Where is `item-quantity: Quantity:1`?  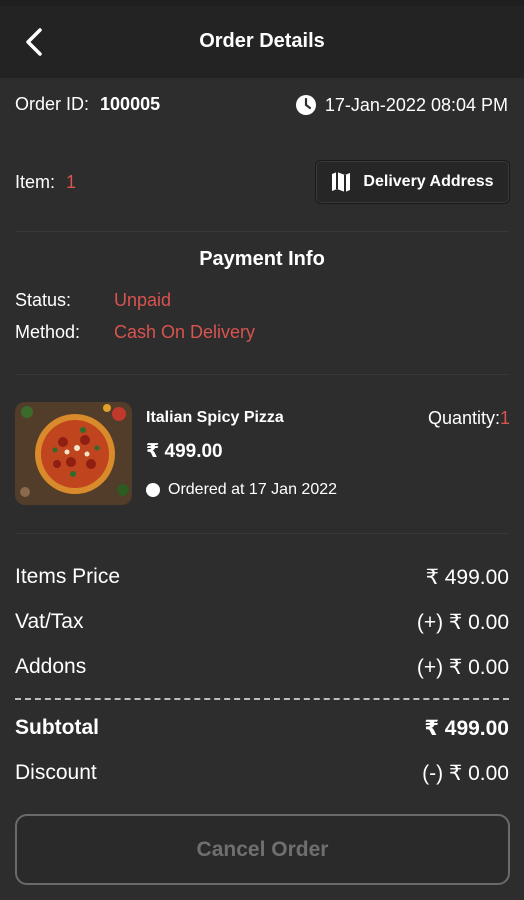
item-quantity: Quantity:1 is located at coordinates (469, 418).